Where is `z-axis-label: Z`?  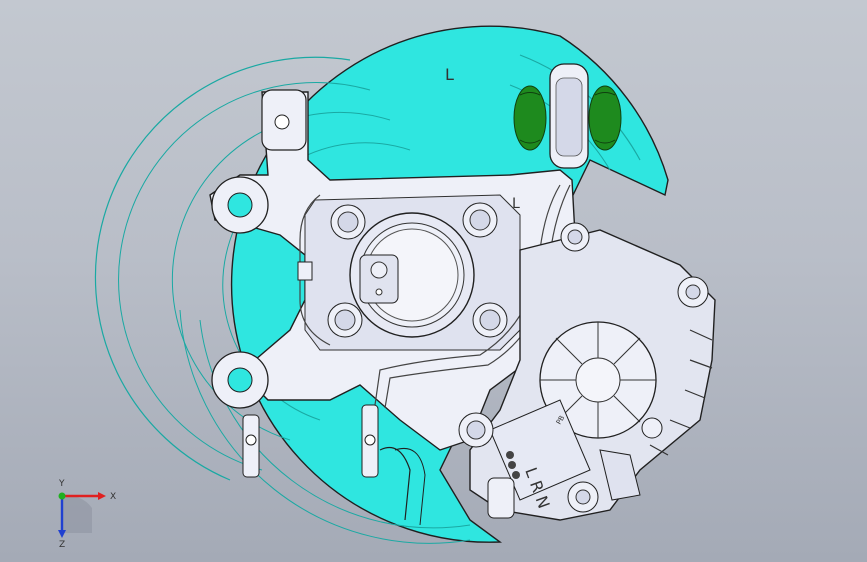
z-axis-label: Z is located at coordinates (62, 544).